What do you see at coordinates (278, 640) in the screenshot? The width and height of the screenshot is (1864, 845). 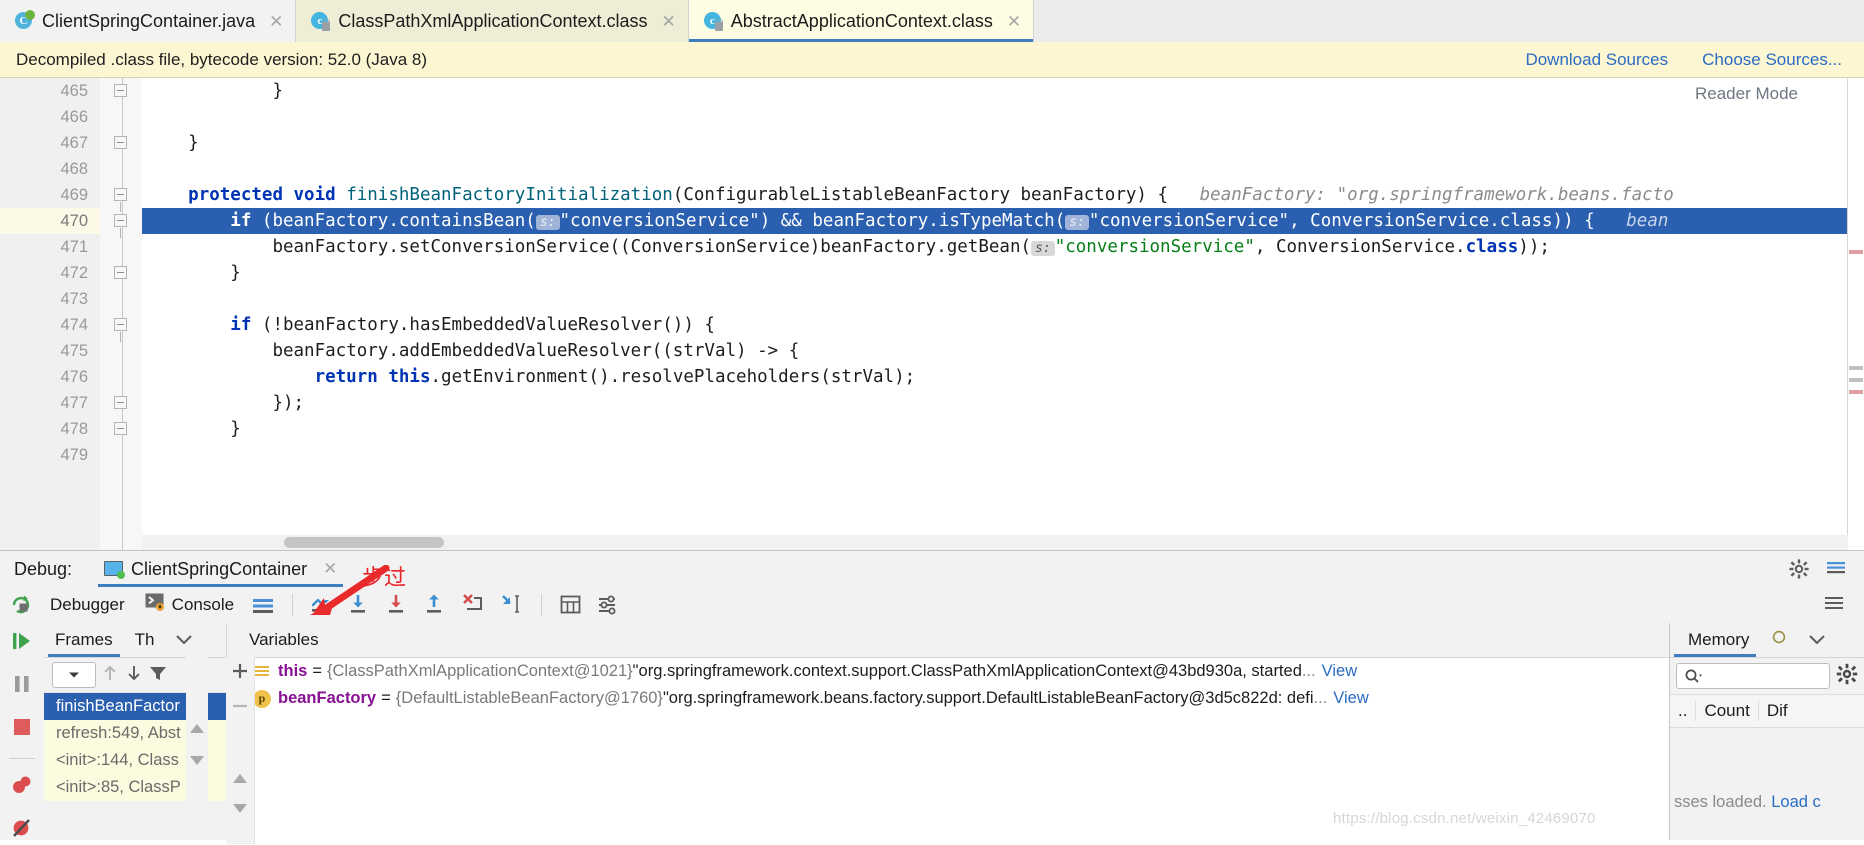 I see `tab-variables: Variables` at bounding box center [278, 640].